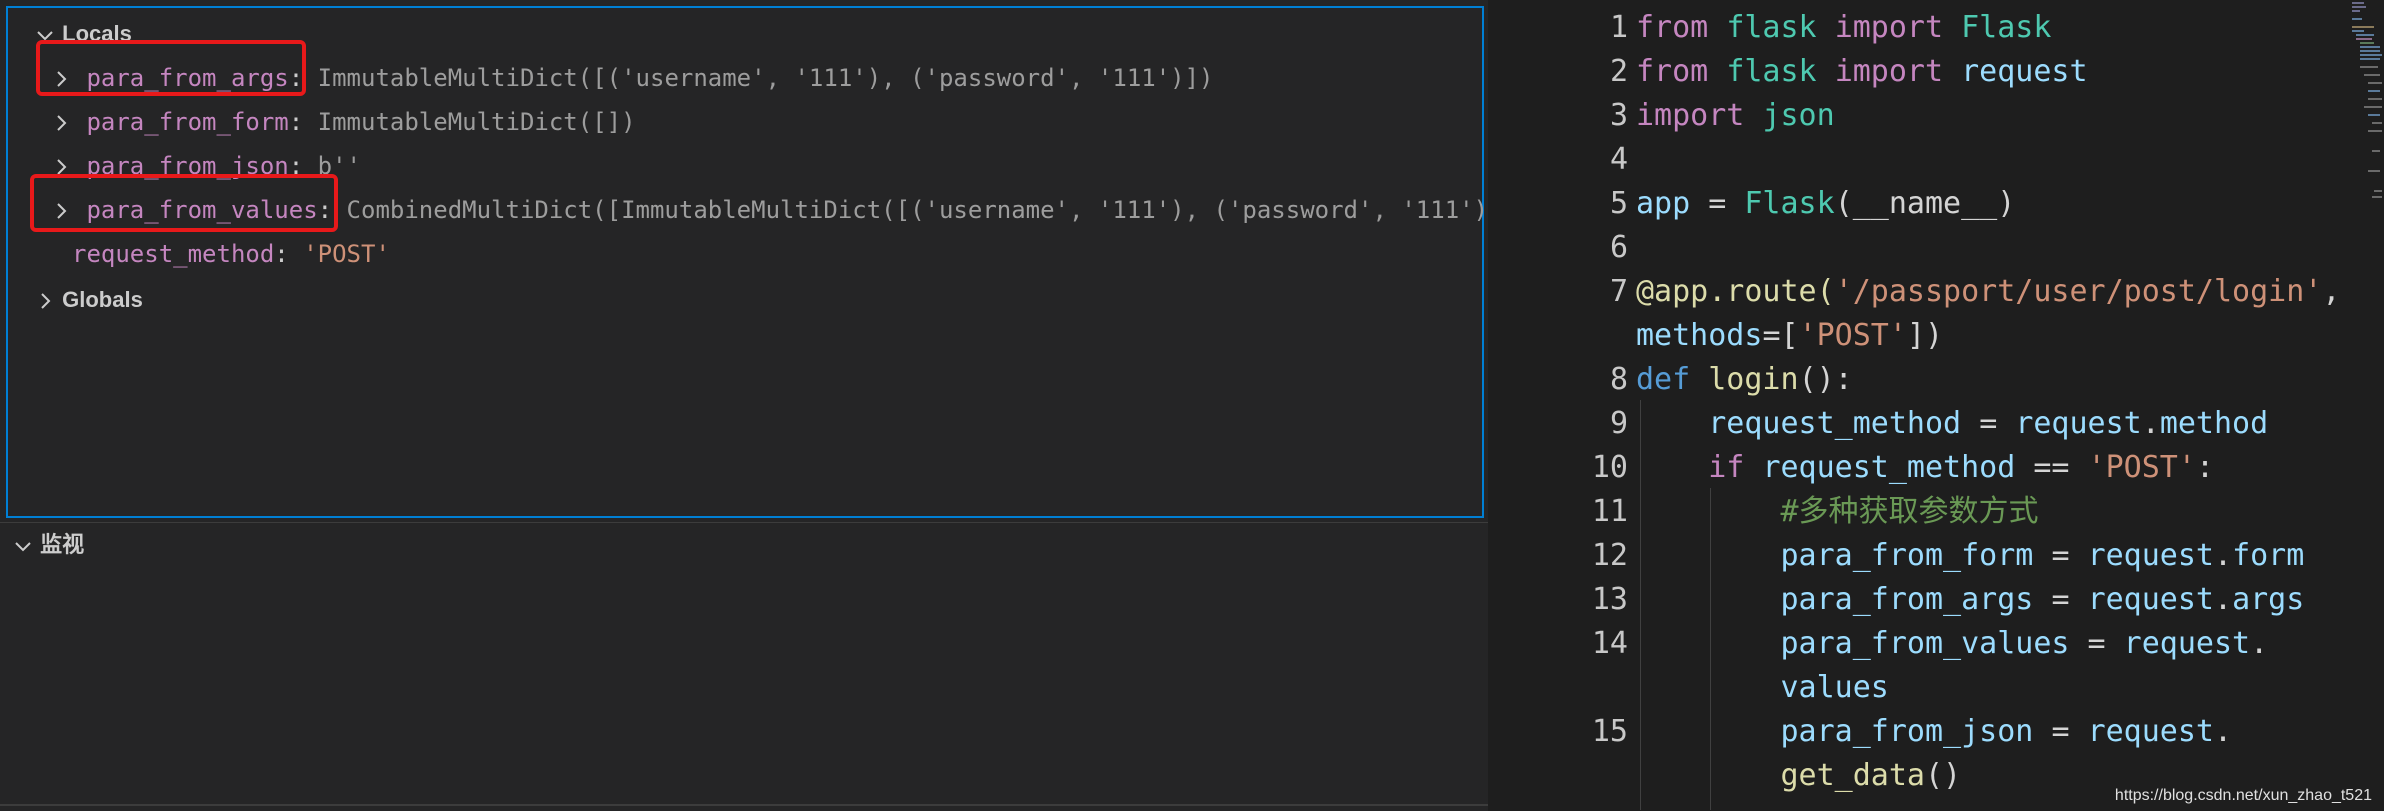  I want to click on code-line-15: para_from_json = request., so click(1934, 732).